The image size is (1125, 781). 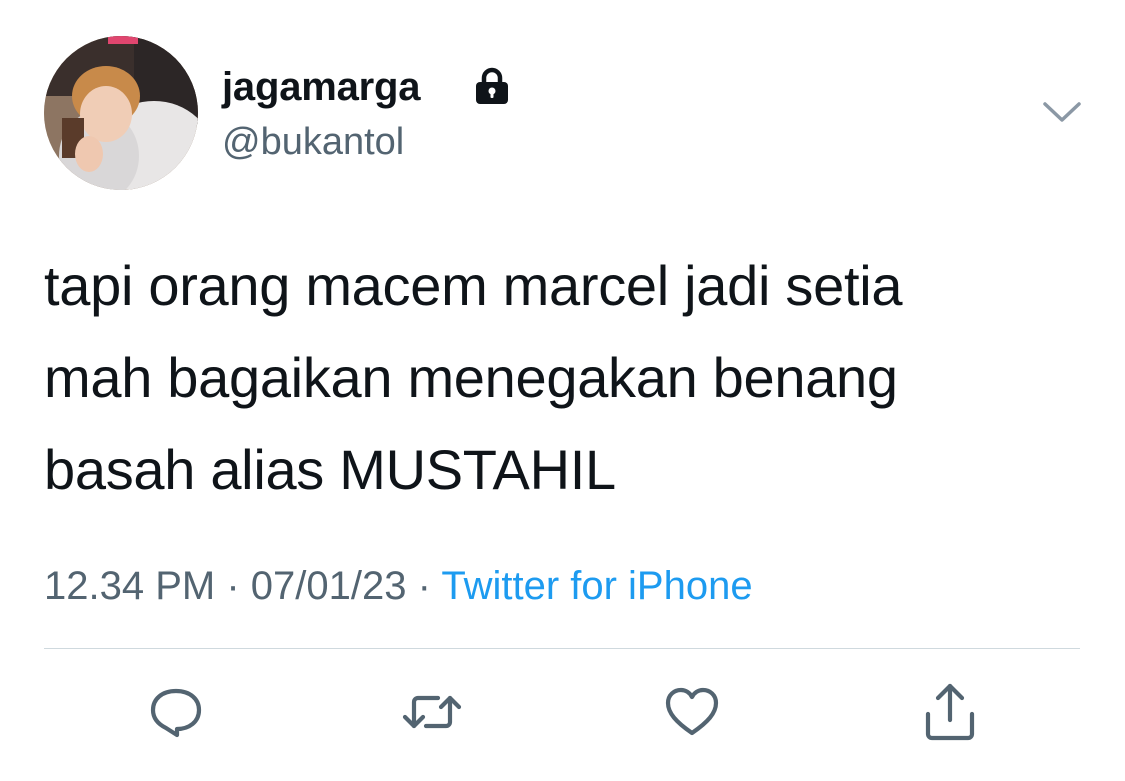 What do you see at coordinates (129, 586) in the screenshot?
I see `tweet-time: 12.34 PM` at bounding box center [129, 586].